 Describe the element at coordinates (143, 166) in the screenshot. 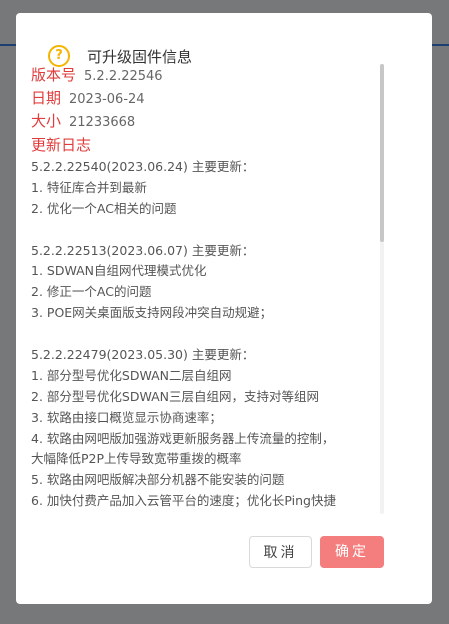

I see `changelog-line: 5.2.2.22540(2023.06.24) 主要更新：` at that location.